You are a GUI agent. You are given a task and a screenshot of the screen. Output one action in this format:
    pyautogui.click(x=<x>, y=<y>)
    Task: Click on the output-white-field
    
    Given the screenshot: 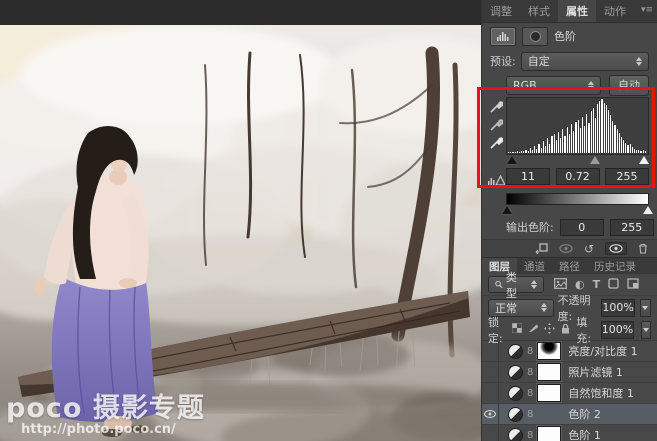 What is the action you would take?
    pyautogui.click(x=631, y=227)
    